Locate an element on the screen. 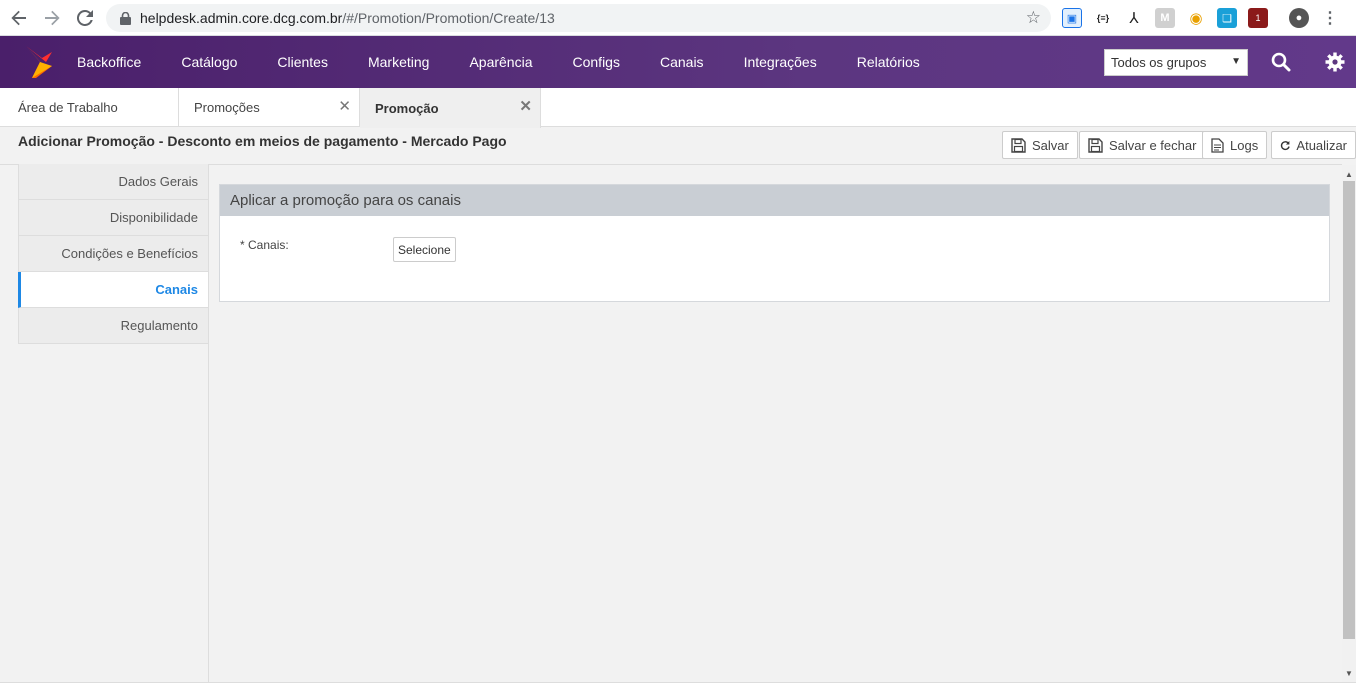  side-item-regulamento: Regulamento is located at coordinates (113, 326).